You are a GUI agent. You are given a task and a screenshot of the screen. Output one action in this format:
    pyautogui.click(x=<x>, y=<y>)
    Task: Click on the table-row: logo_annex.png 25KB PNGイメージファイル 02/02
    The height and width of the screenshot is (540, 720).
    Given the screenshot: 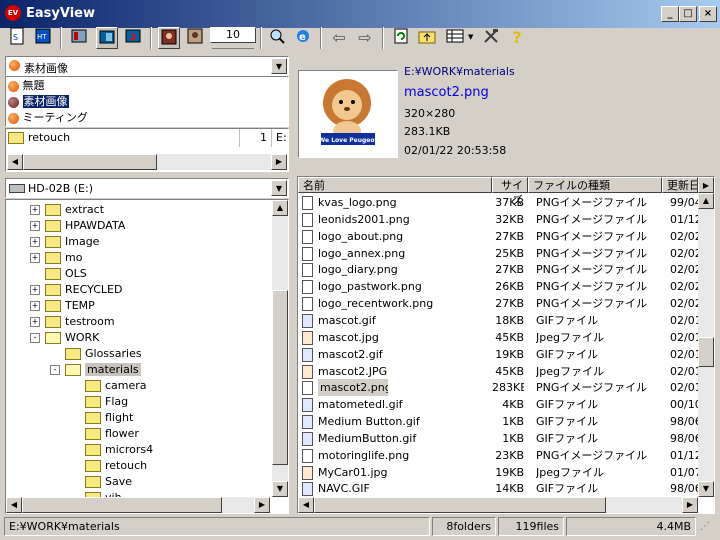 What is the action you would take?
    pyautogui.click(x=498, y=253)
    